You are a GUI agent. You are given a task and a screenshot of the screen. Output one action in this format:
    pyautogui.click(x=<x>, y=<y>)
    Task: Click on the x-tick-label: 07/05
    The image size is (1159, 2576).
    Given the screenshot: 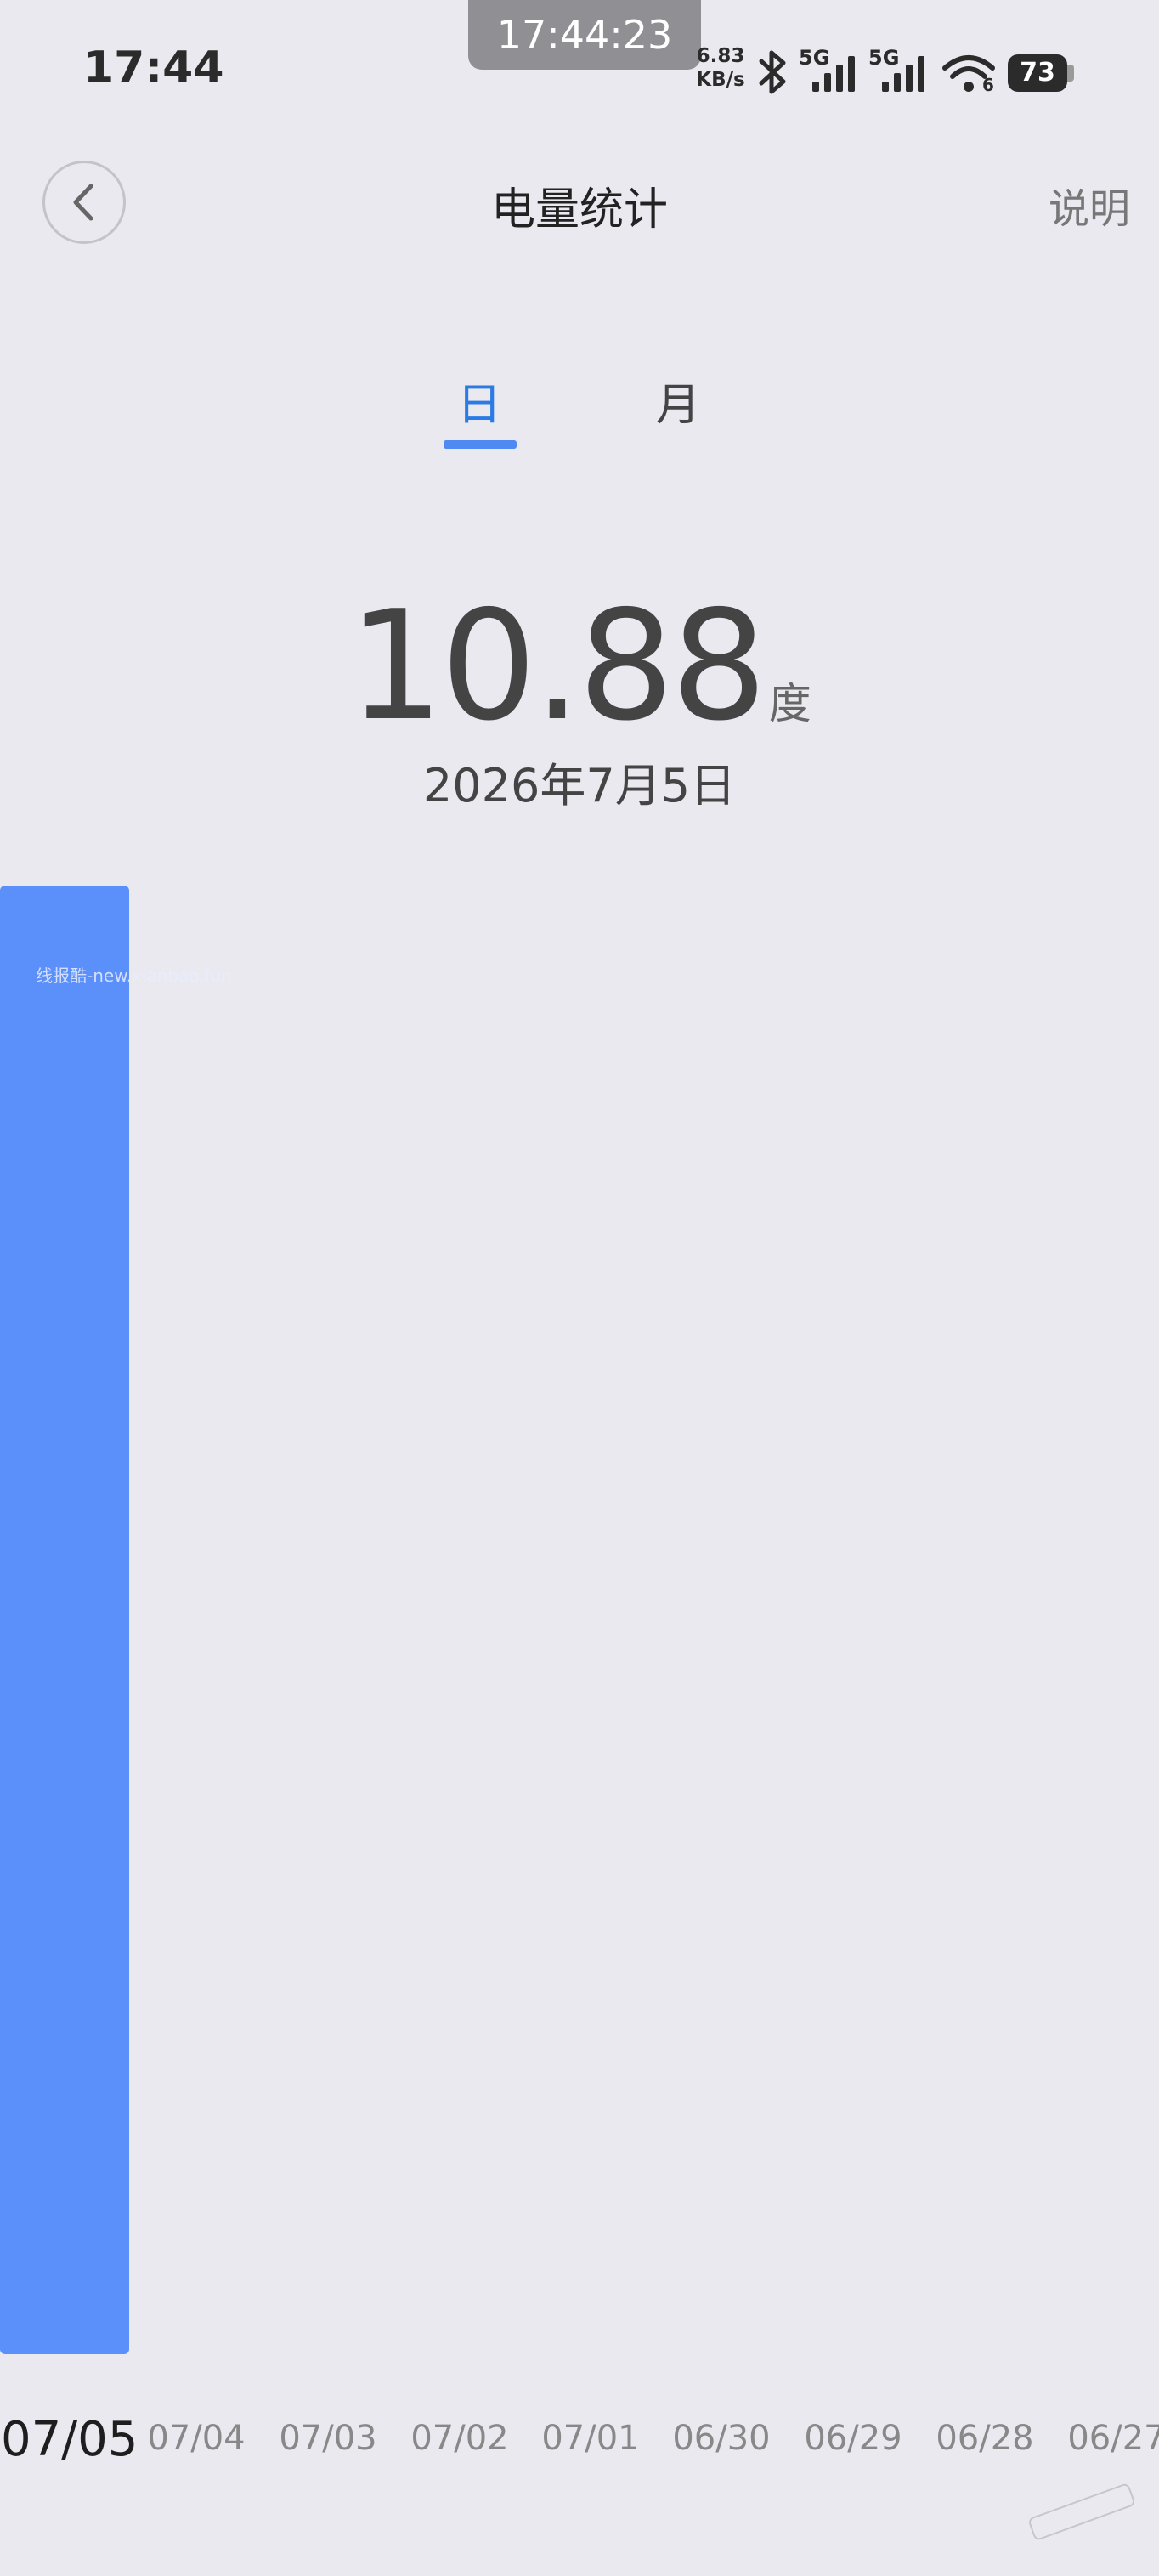 What is the action you would take?
    pyautogui.click(x=70, y=2439)
    